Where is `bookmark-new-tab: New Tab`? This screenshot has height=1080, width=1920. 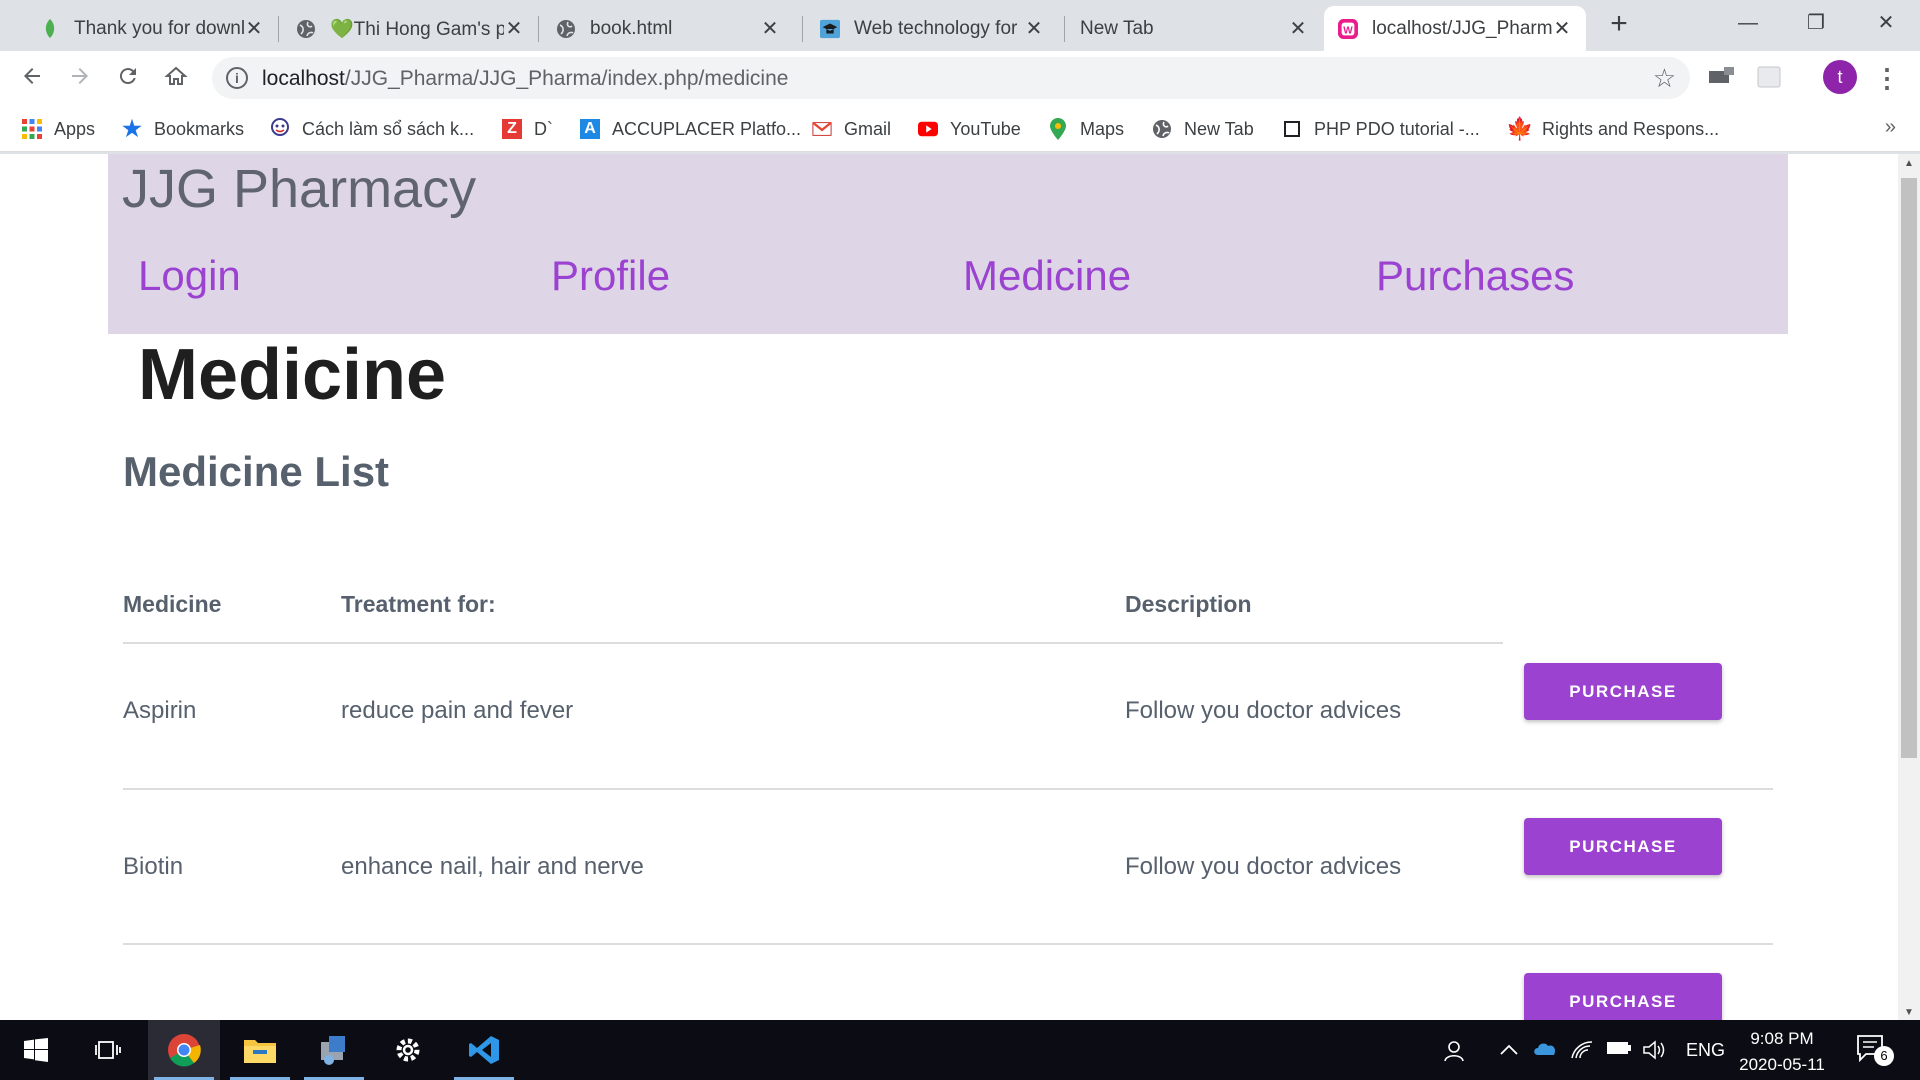 bookmark-new-tab: New Tab is located at coordinates (1203, 129).